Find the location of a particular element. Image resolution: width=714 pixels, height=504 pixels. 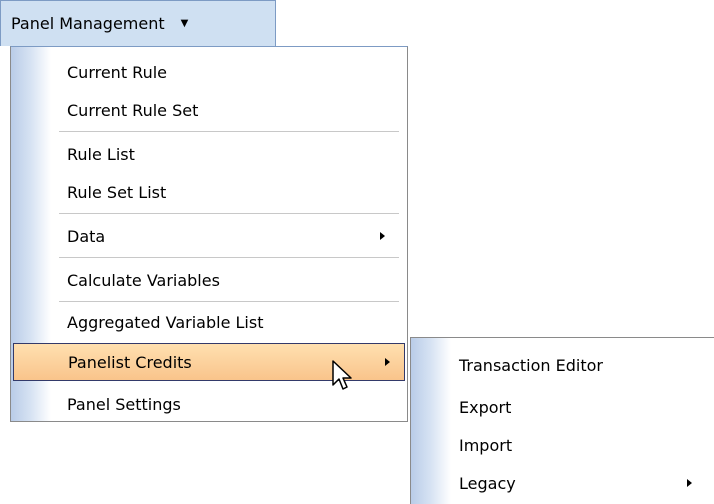

menu-item-label: Import is located at coordinates (486, 445).